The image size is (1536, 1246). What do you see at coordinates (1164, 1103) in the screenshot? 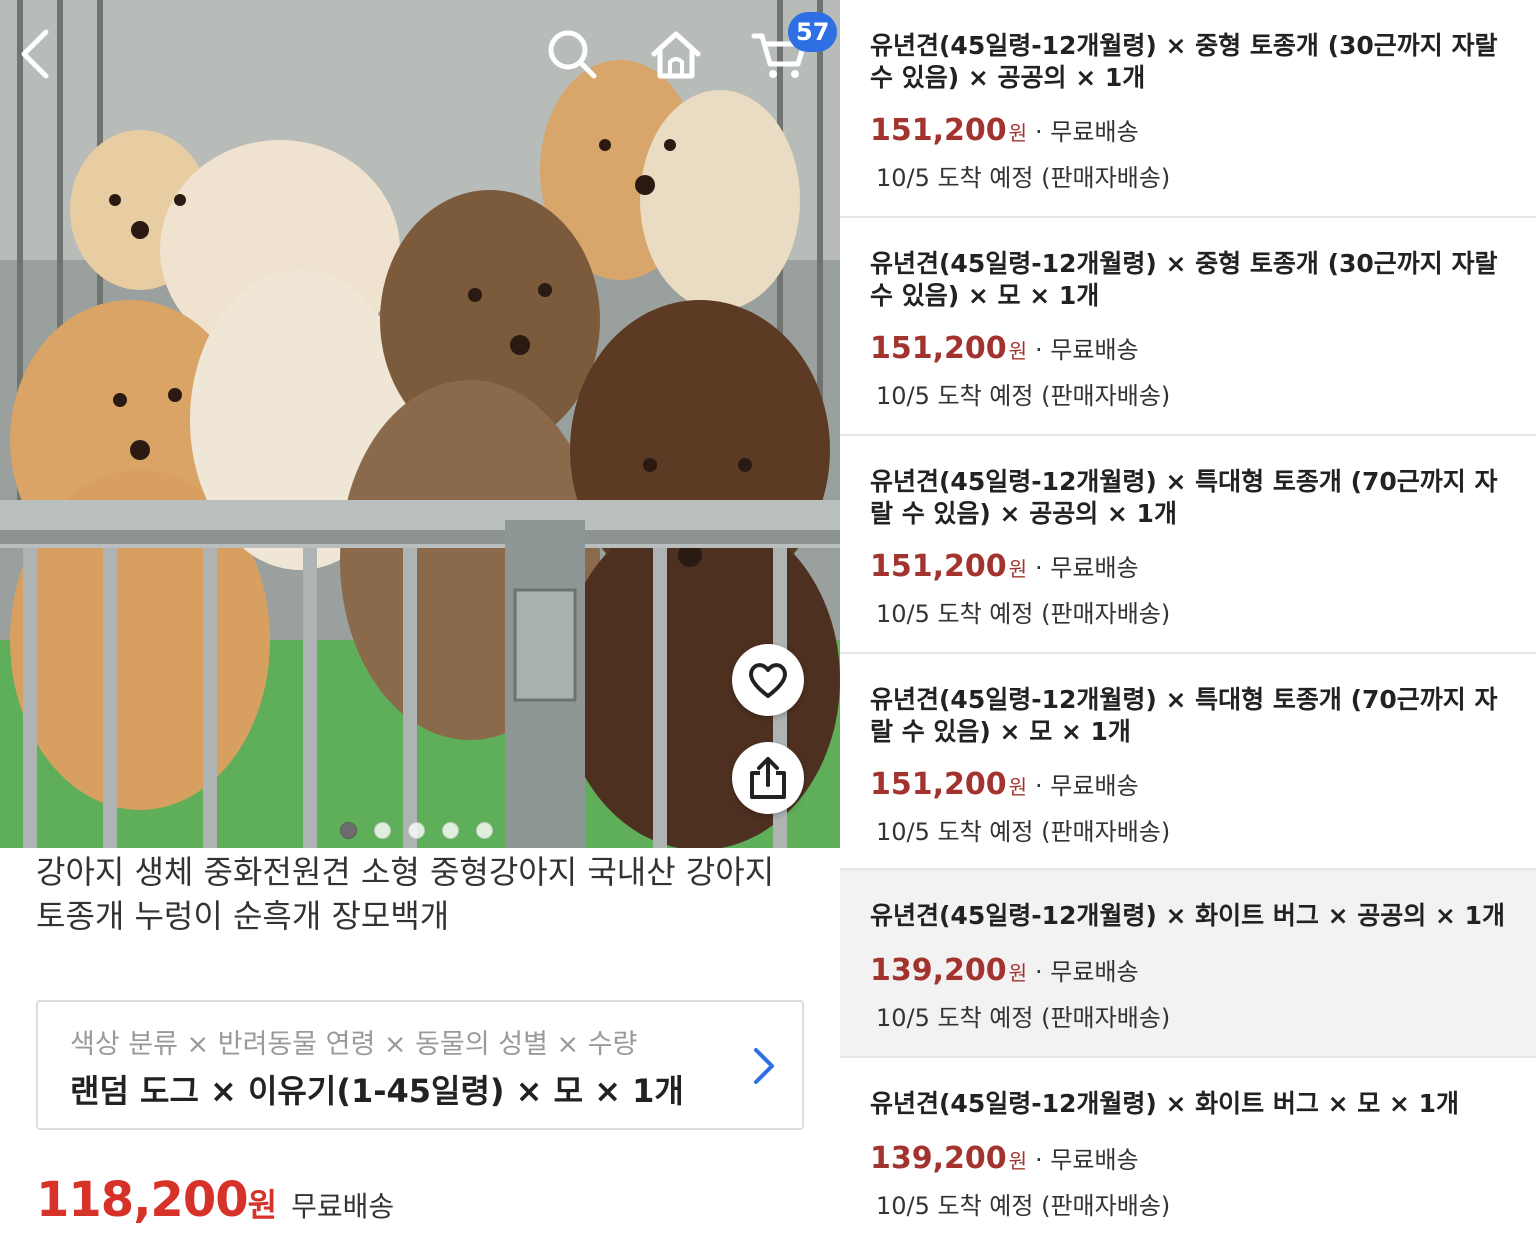
I see `option-name: 유년견(45일령-12개월령) × 화이트 버그 × 모 × 1개` at bounding box center [1164, 1103].